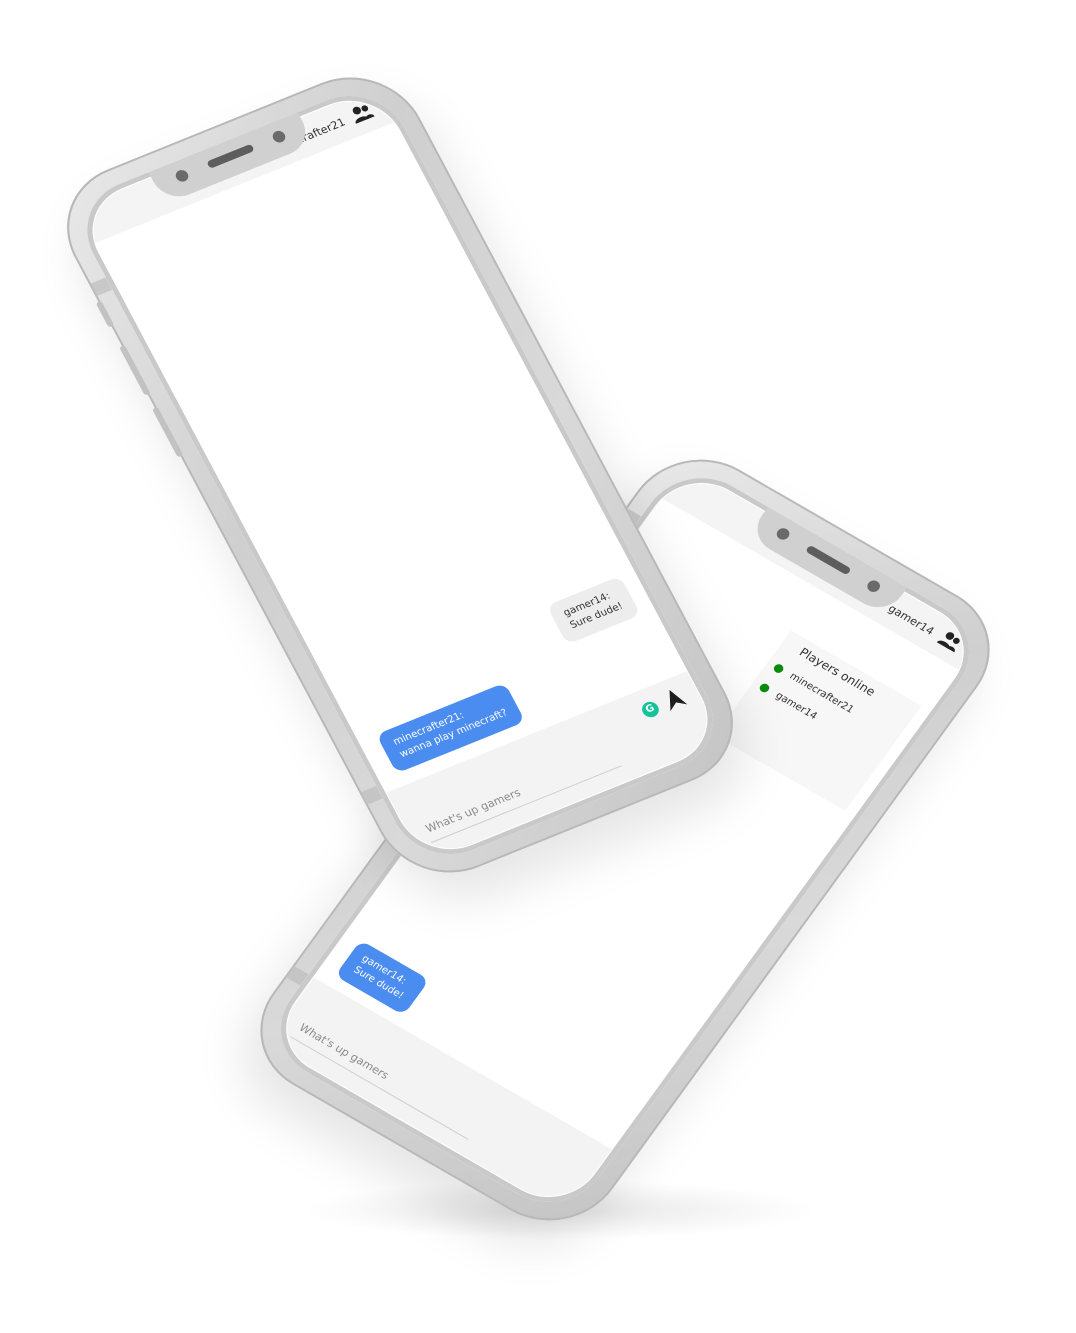 The width and height of the screenshot is (1076, 1333). What do you see at coordinates (105, 314) in the screenshot?
I see `silent-switch` at bounding box center [105, 314].